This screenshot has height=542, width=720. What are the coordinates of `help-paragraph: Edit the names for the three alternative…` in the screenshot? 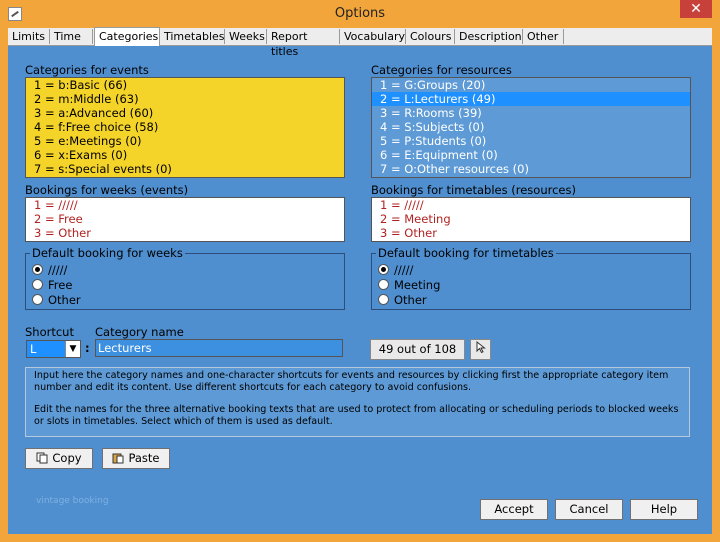 It's located at (356, 415).